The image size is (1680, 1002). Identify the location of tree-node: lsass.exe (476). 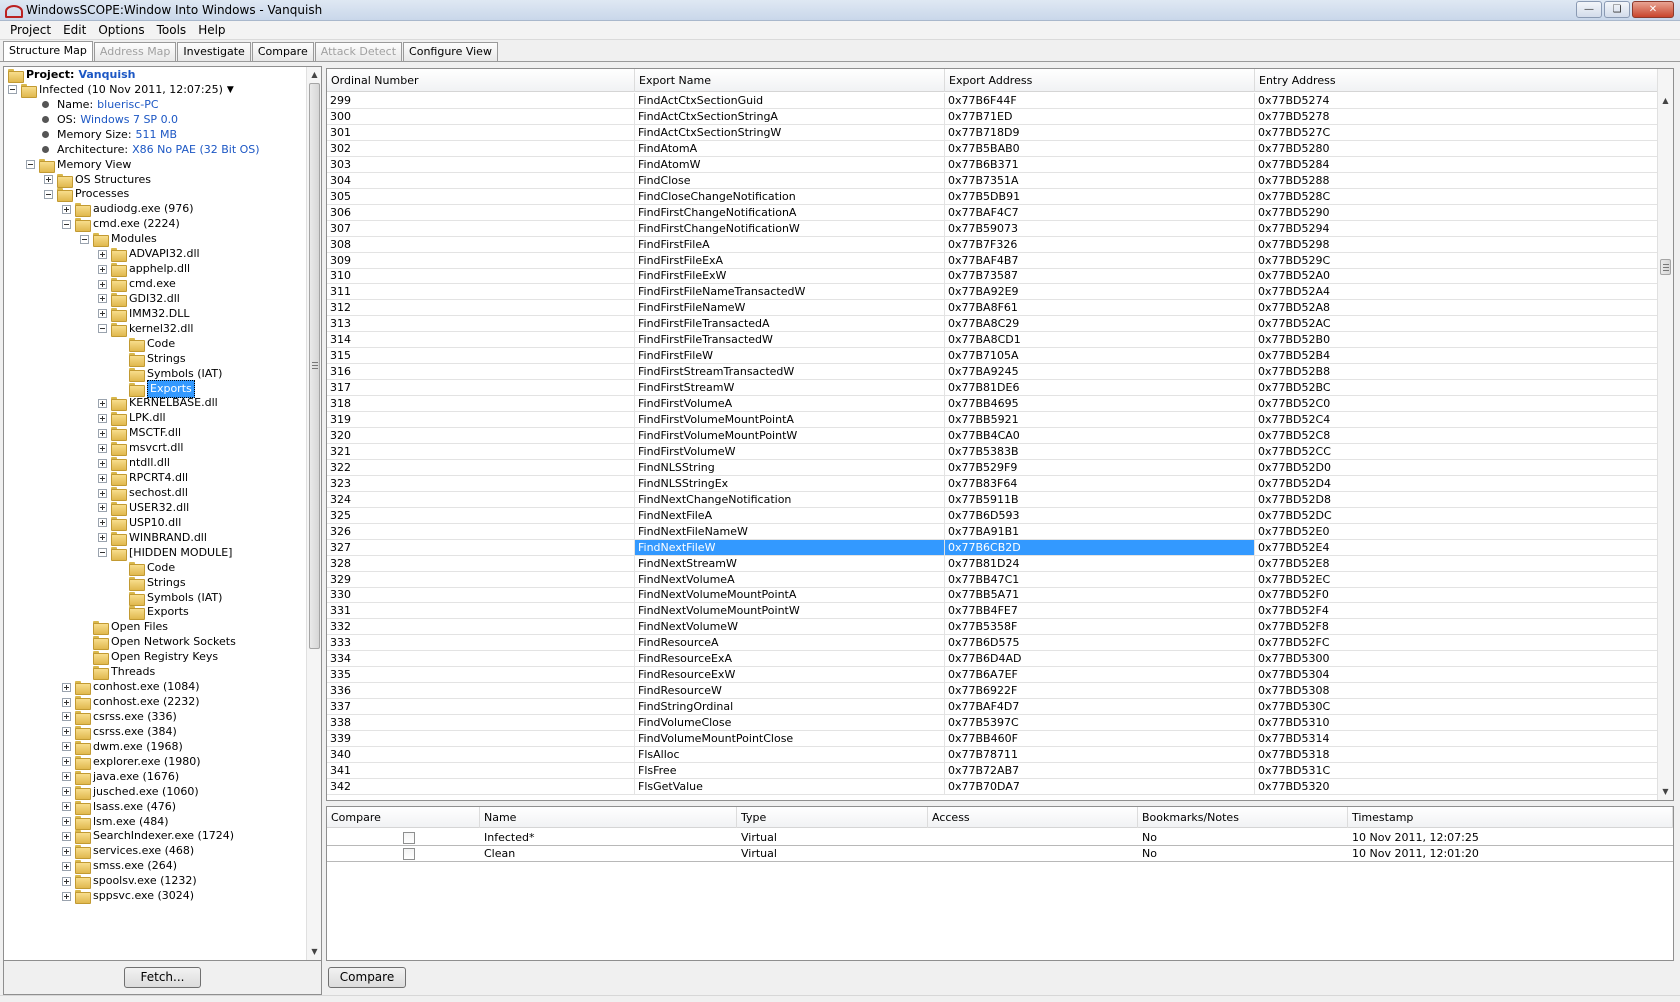
(119, 807).